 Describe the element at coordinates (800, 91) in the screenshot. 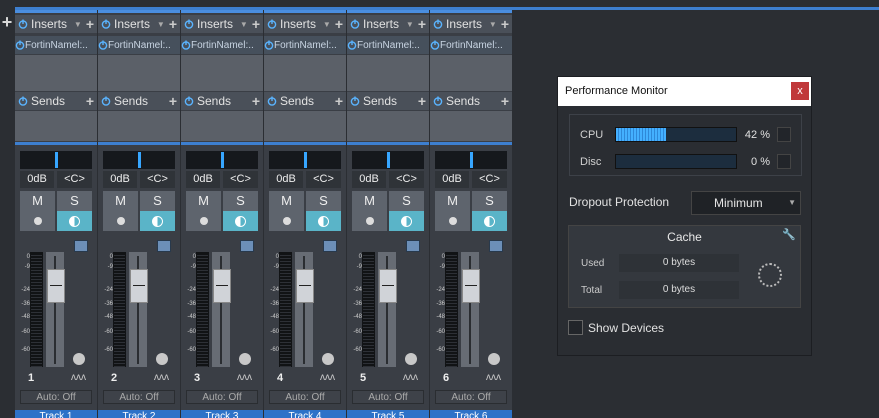

I see `close-button: x` at that location.